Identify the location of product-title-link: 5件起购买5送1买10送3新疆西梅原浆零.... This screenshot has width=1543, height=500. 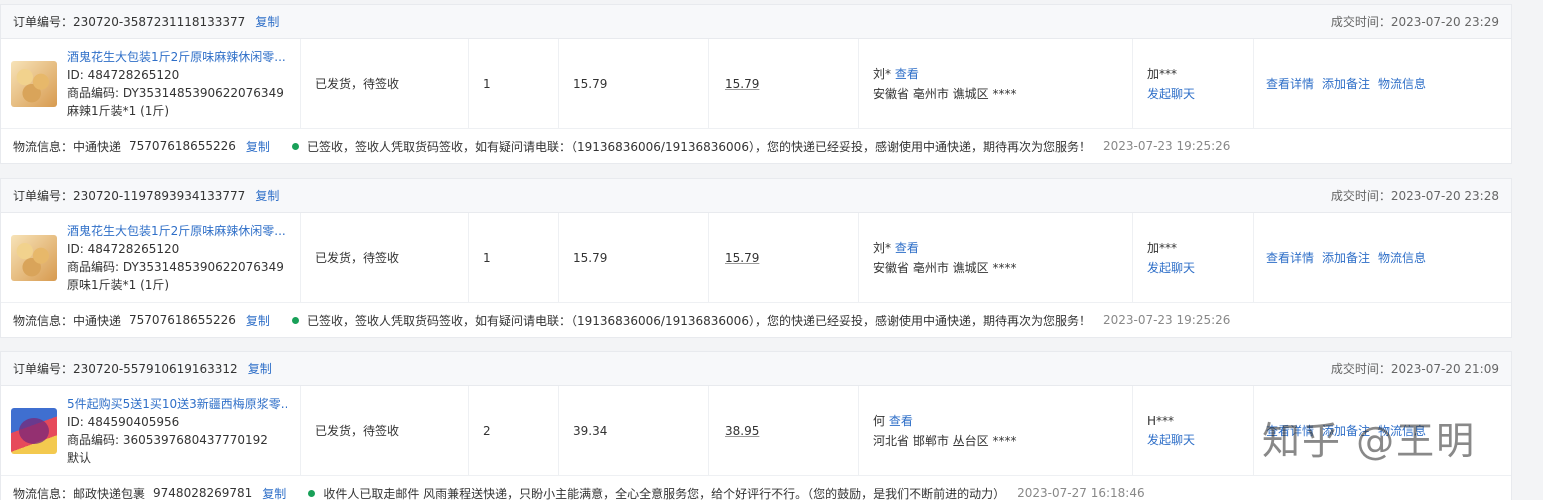
(177, 404).